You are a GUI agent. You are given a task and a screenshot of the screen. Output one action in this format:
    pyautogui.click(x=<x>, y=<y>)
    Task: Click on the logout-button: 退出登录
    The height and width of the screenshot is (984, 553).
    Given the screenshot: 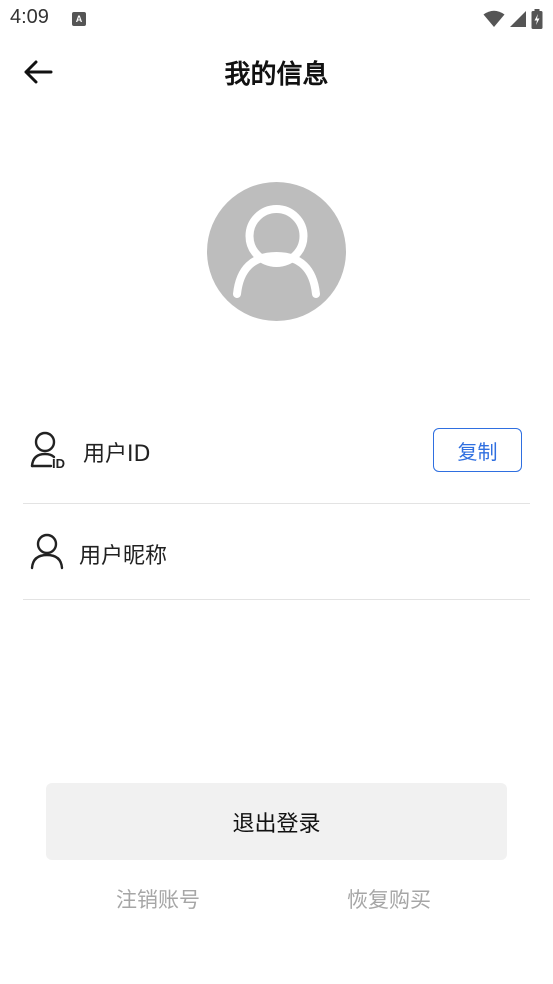 What is the action you would take?
    pyautogui.click(x=276, y=821)
    